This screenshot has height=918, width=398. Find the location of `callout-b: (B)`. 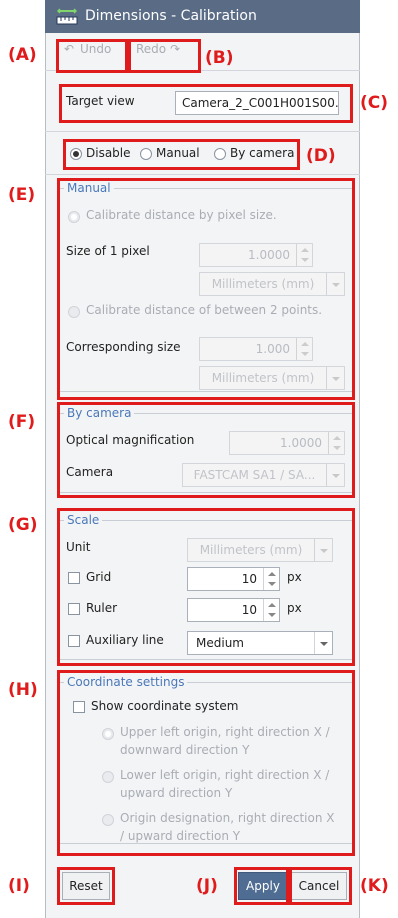

callout-b: (B) is located at coordinates (219, 58).